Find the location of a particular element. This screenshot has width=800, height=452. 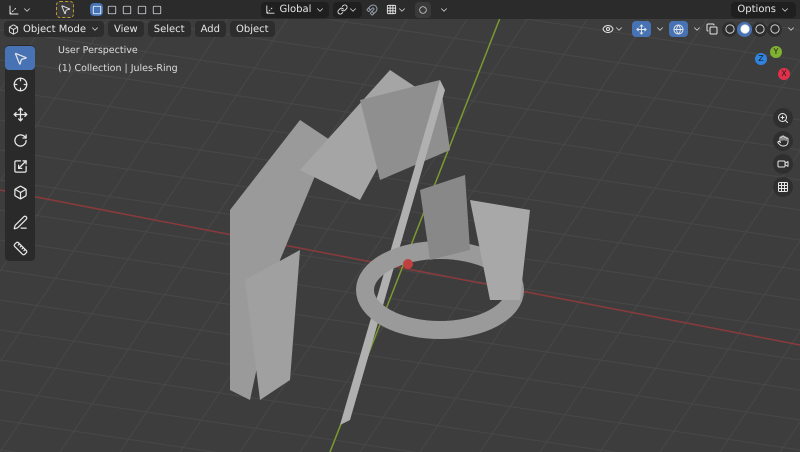

menu-item: View is located at coordinates (126, 29).